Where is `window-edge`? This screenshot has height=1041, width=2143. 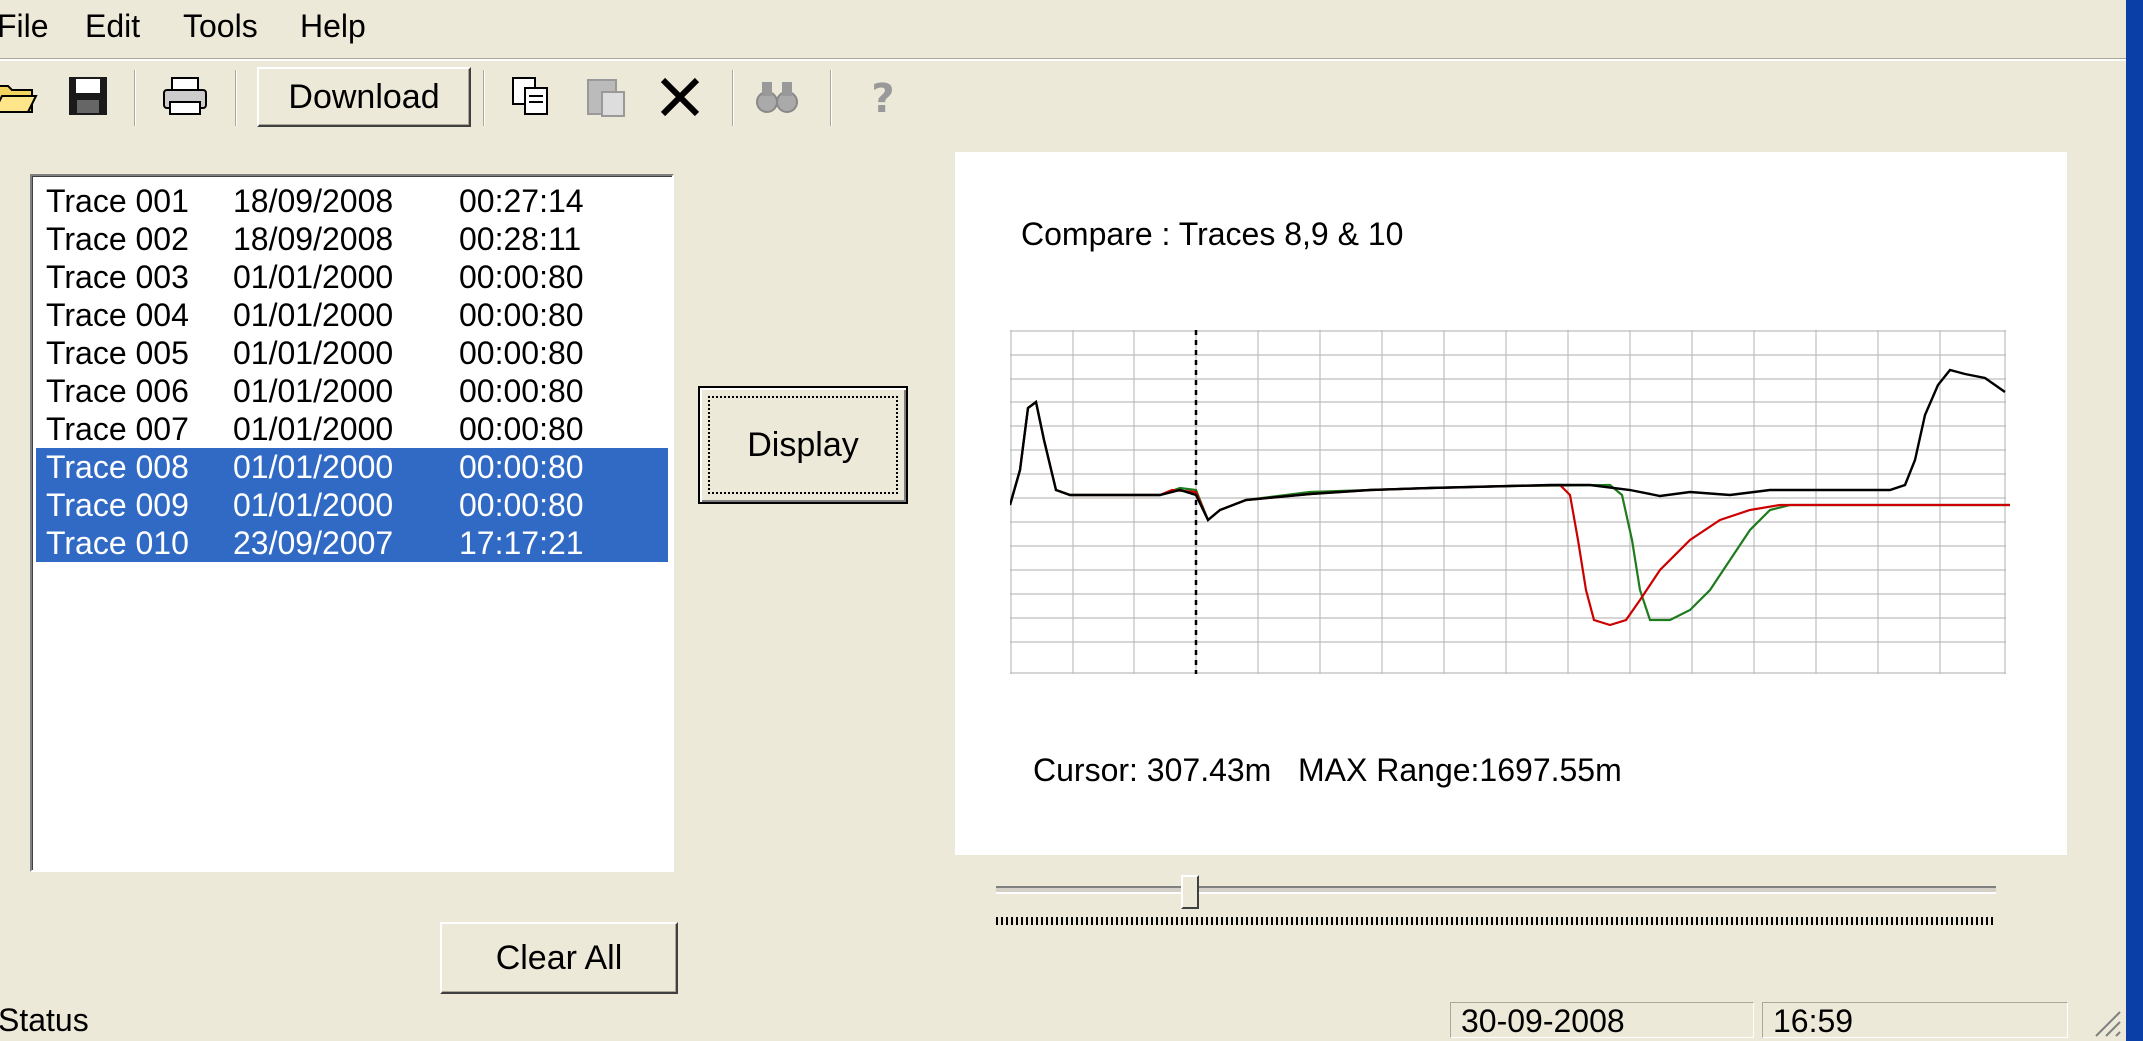 window-edge is located at coordinates (2134, 520).